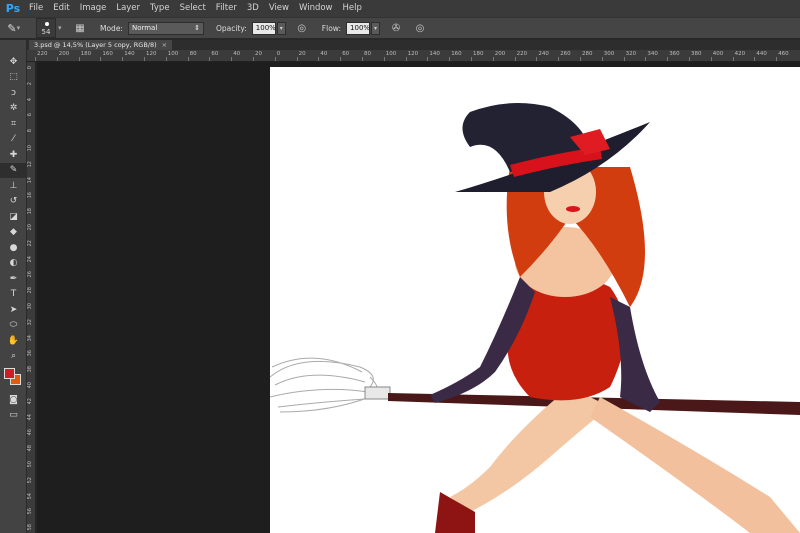  I want to click on ruler-tick-label: 26, so click(30, 274).